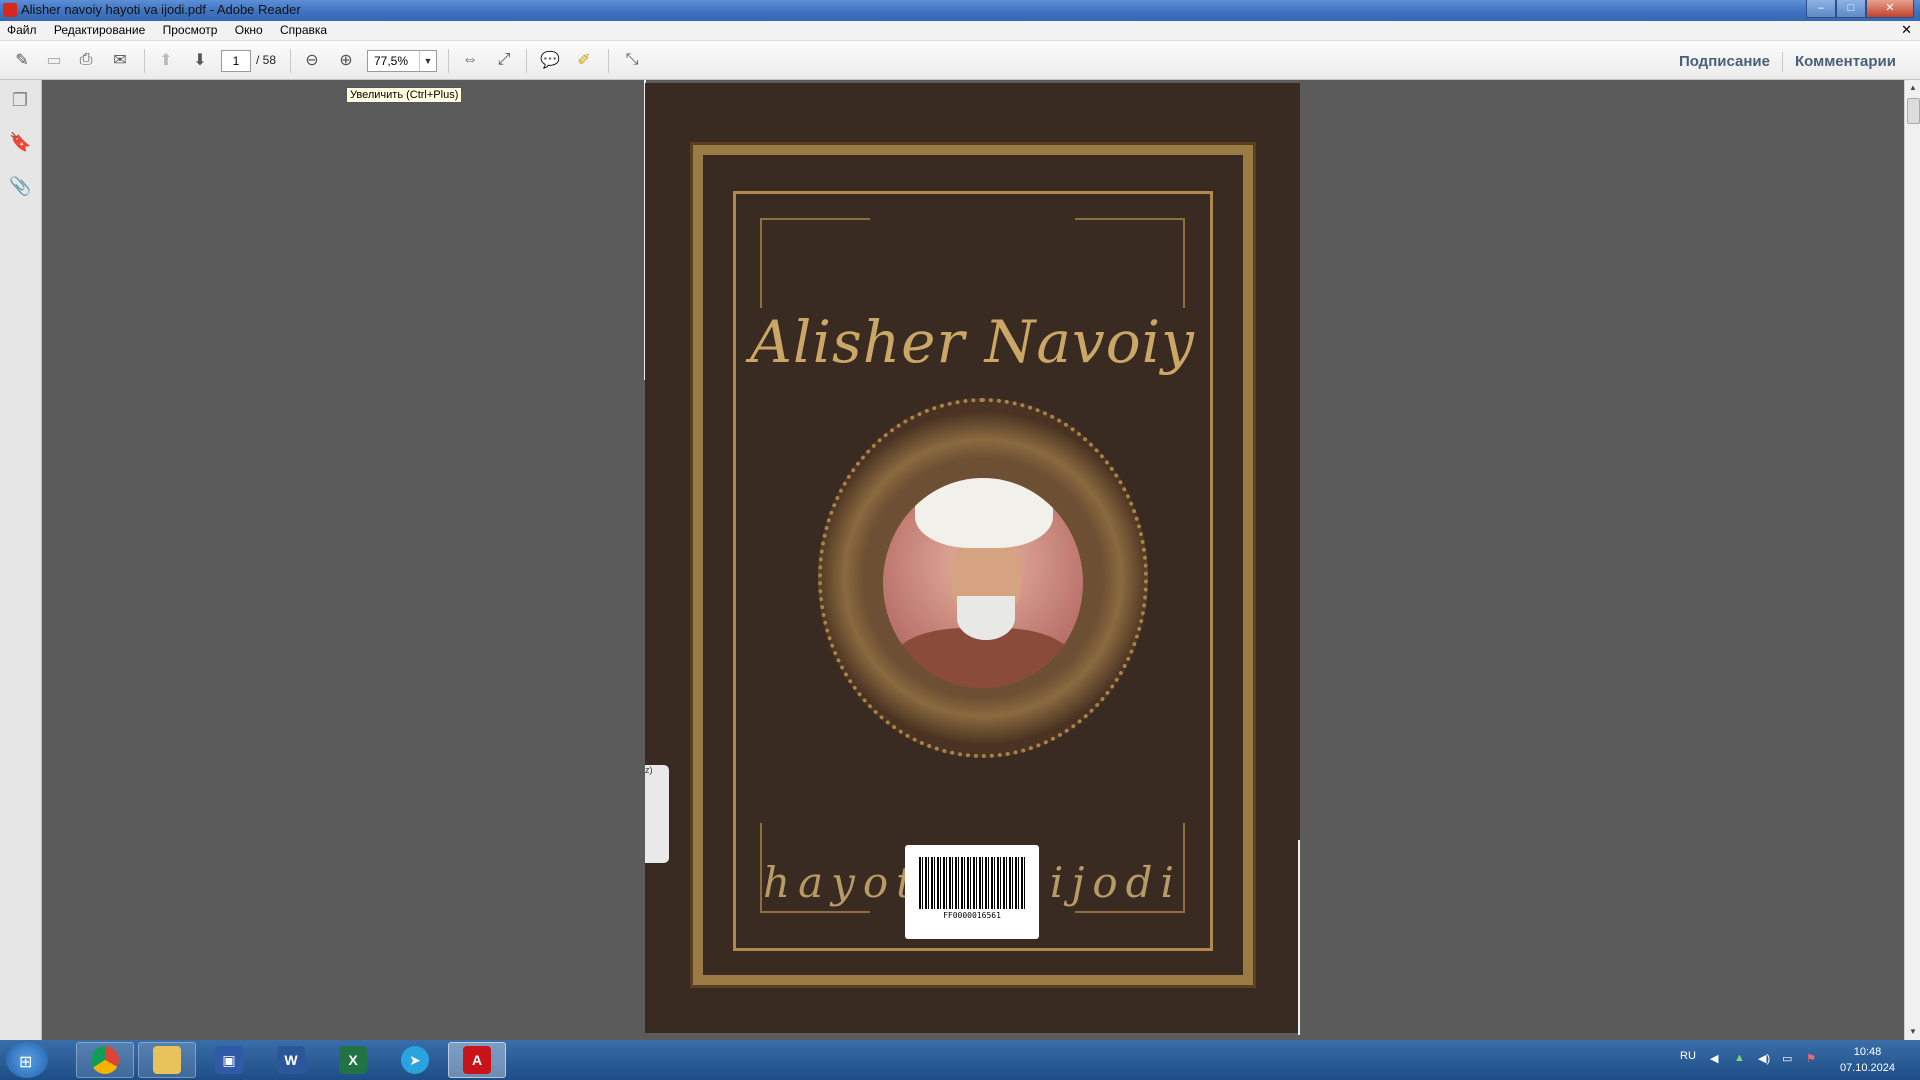  Describe the element at coordinates (266, 60) in the screenshot. I see `page-total: / 58` at that location.